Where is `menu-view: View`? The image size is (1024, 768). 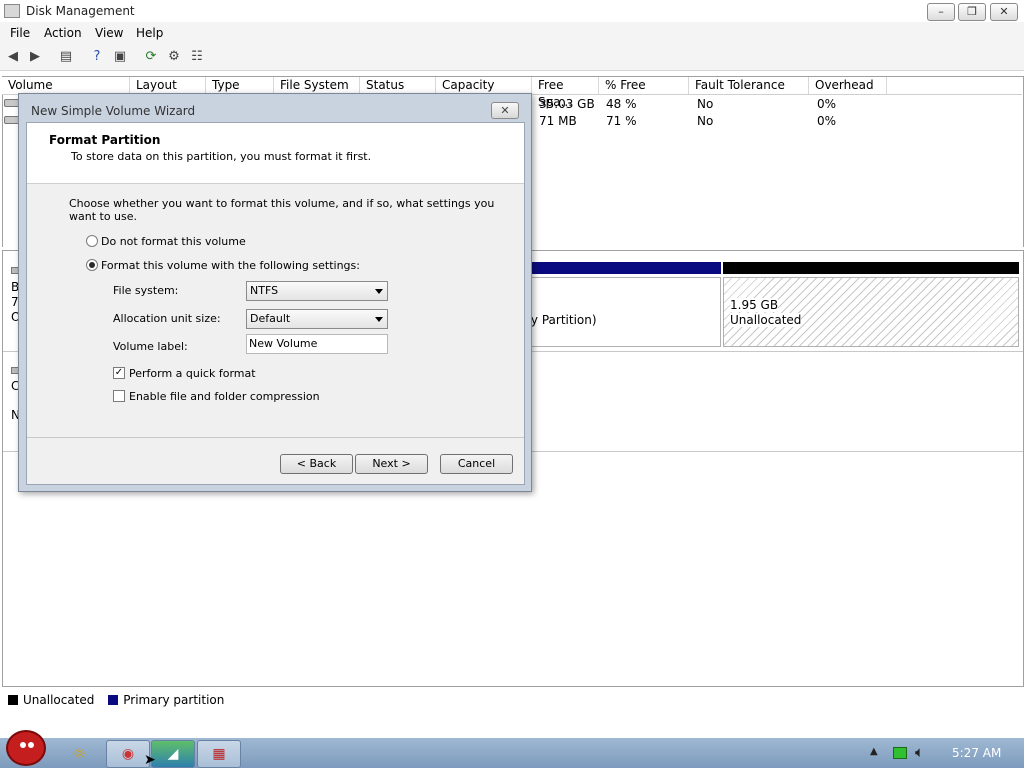 menu-view: View is located at coordinates (109, 33).